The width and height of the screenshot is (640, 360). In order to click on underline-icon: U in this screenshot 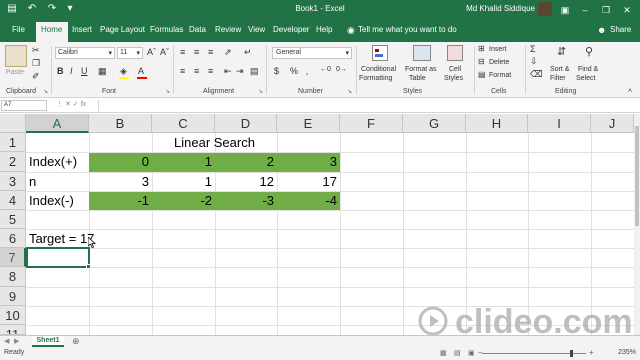, I will do `click(84, 71)`.